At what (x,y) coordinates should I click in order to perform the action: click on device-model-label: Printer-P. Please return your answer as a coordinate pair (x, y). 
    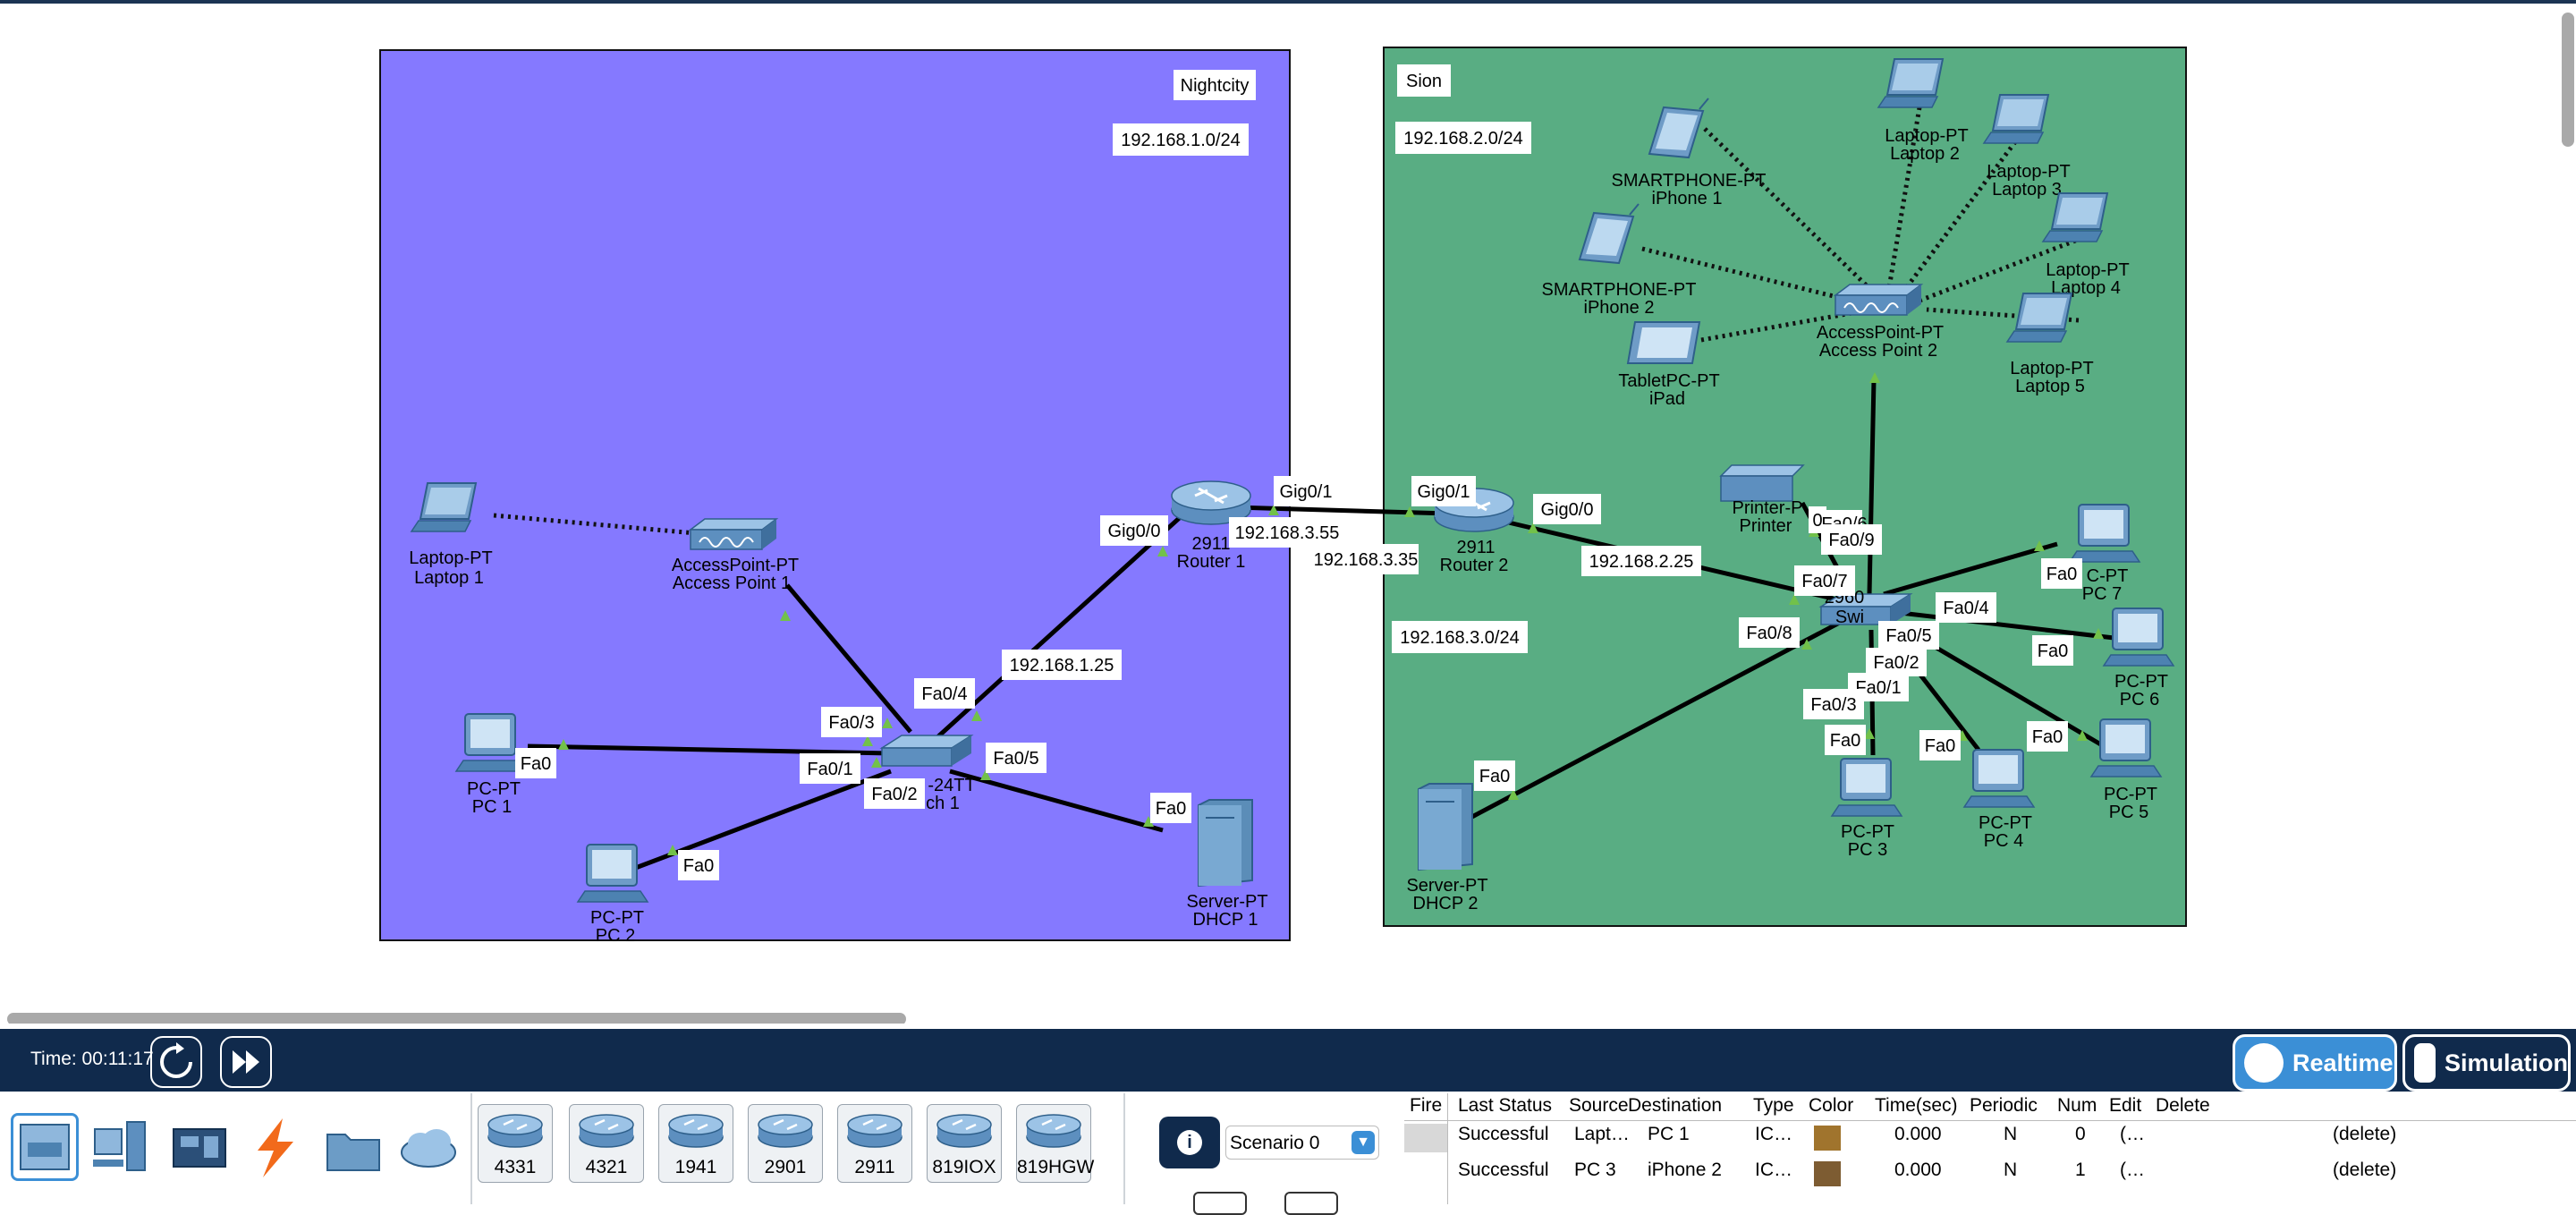
    Looking at the image, I should click on (1768, 508).